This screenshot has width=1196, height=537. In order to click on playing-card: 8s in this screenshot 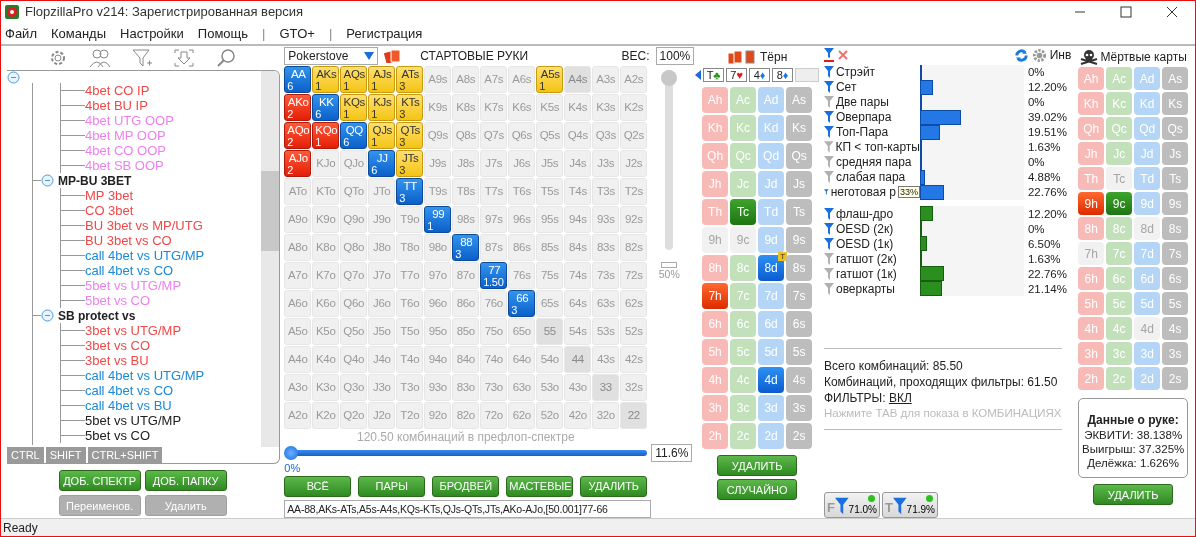, I will do `click(799, 268)`.